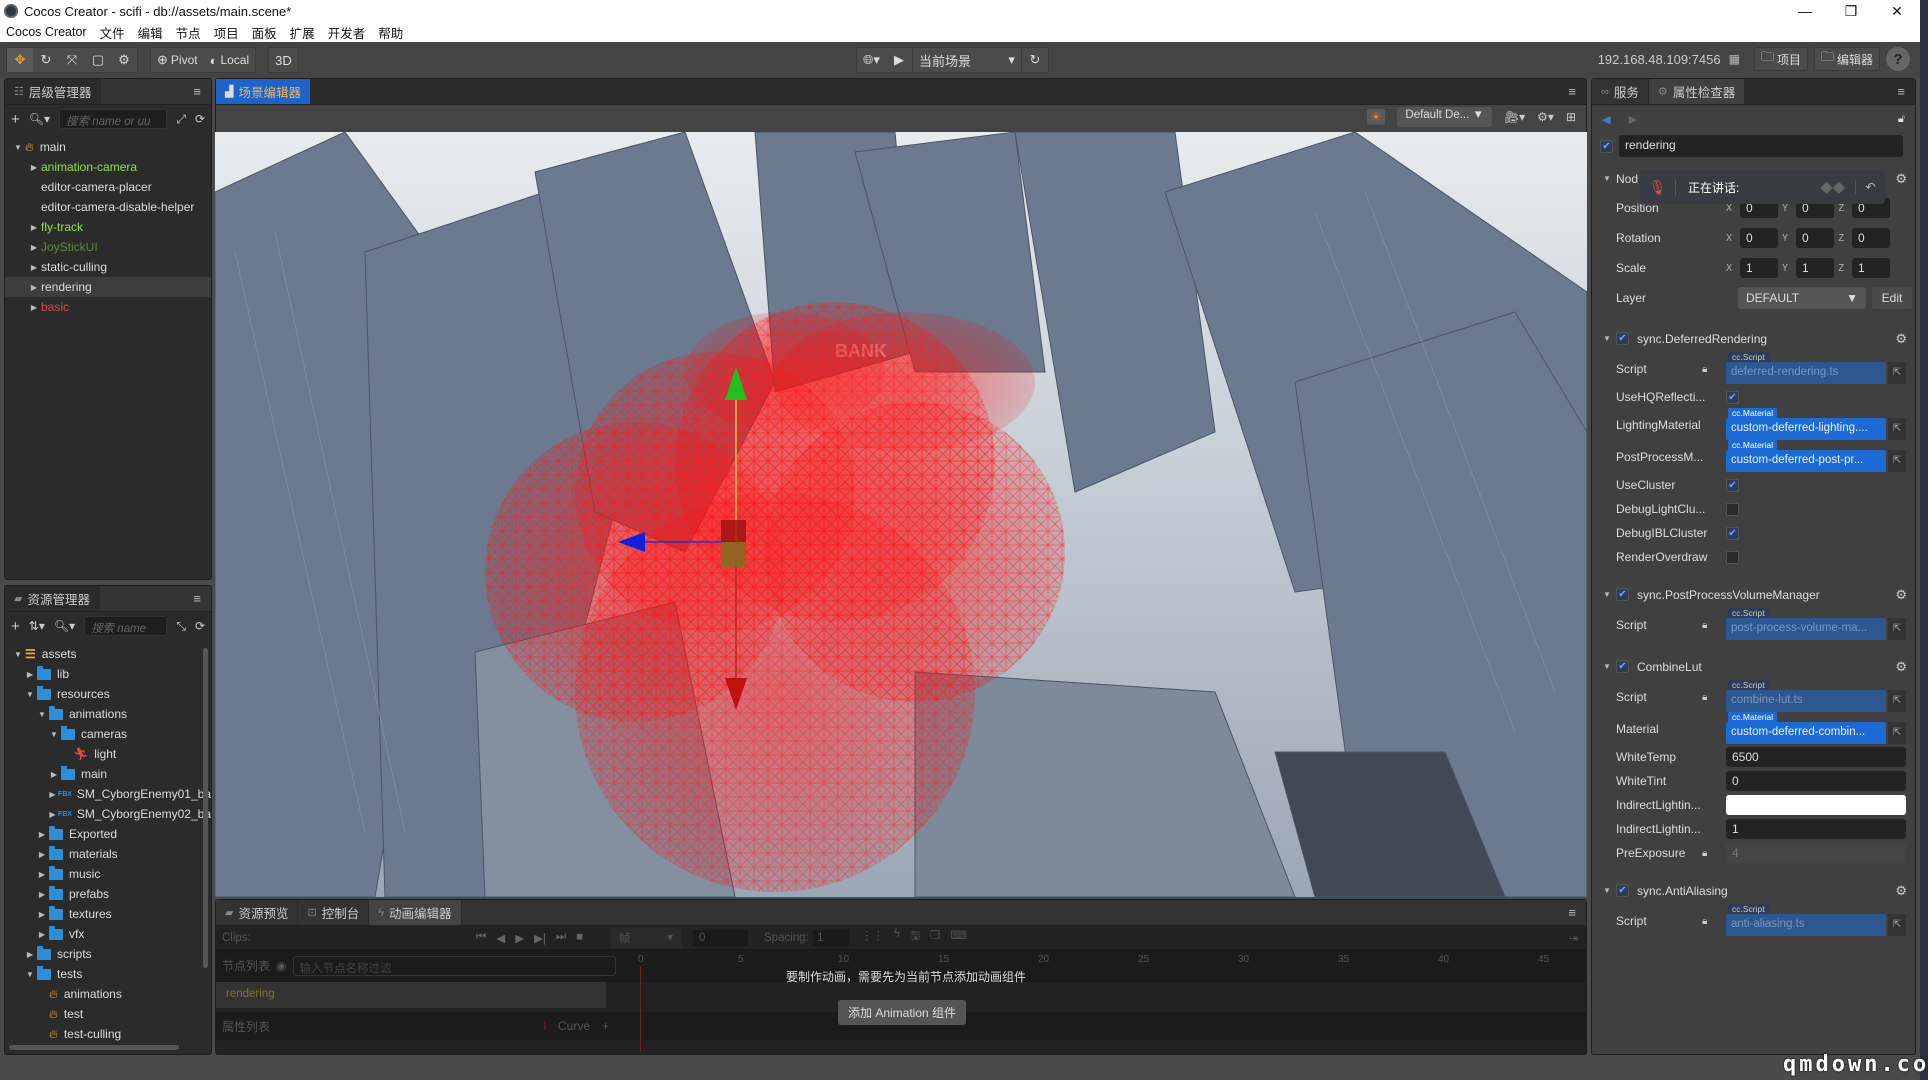 The height and width of the screenshot is (1080, 1928). What do you see at coordinates (1606, 119) in the screenshot?
I see `history-back-button: ◀` at bounding box center [1606, 119].